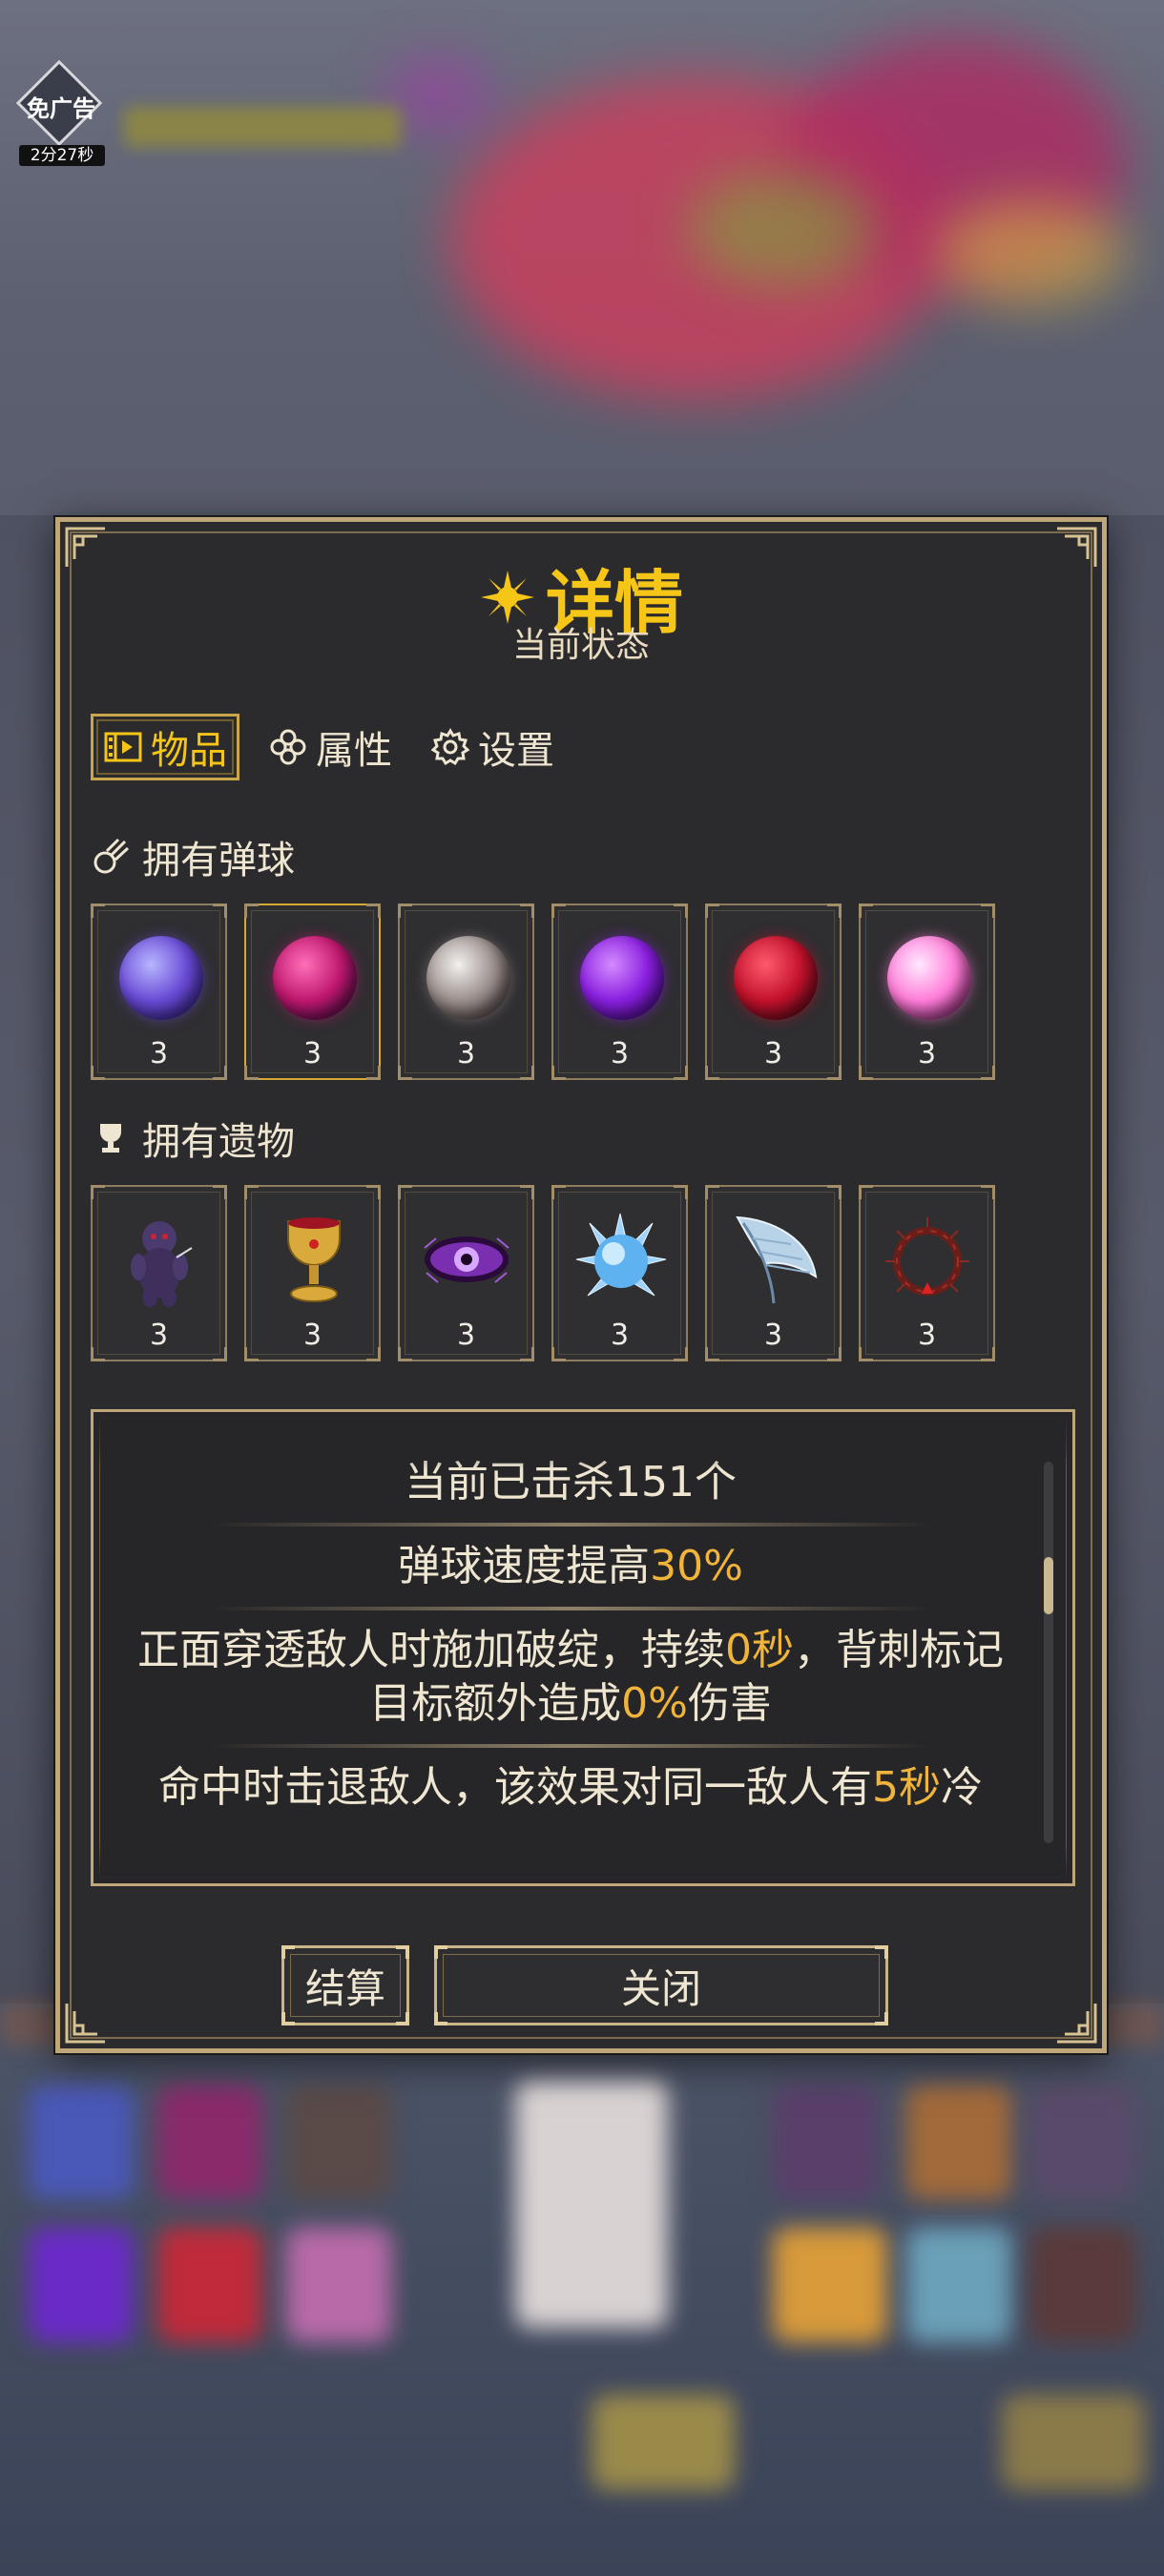  I want to click on relics-section-header: 拥有遗物, so click(193, 1138).